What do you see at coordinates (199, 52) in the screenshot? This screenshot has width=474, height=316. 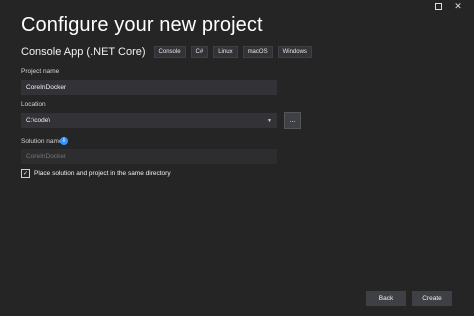 I see `tag-csharp: C#` at bounding box center [199, 52].